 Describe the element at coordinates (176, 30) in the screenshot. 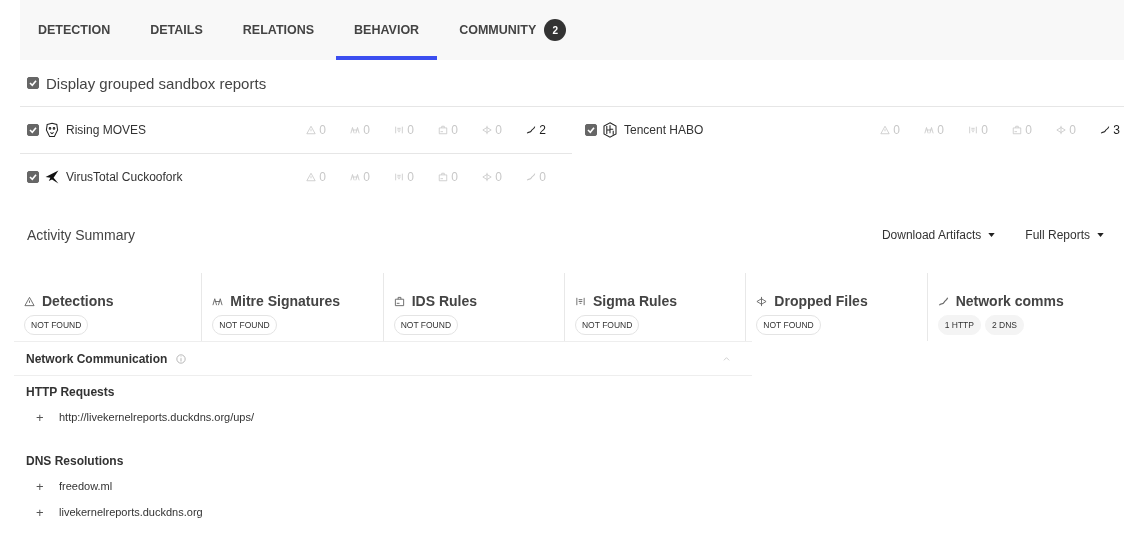

I see `tab: DETAILS` at that location.